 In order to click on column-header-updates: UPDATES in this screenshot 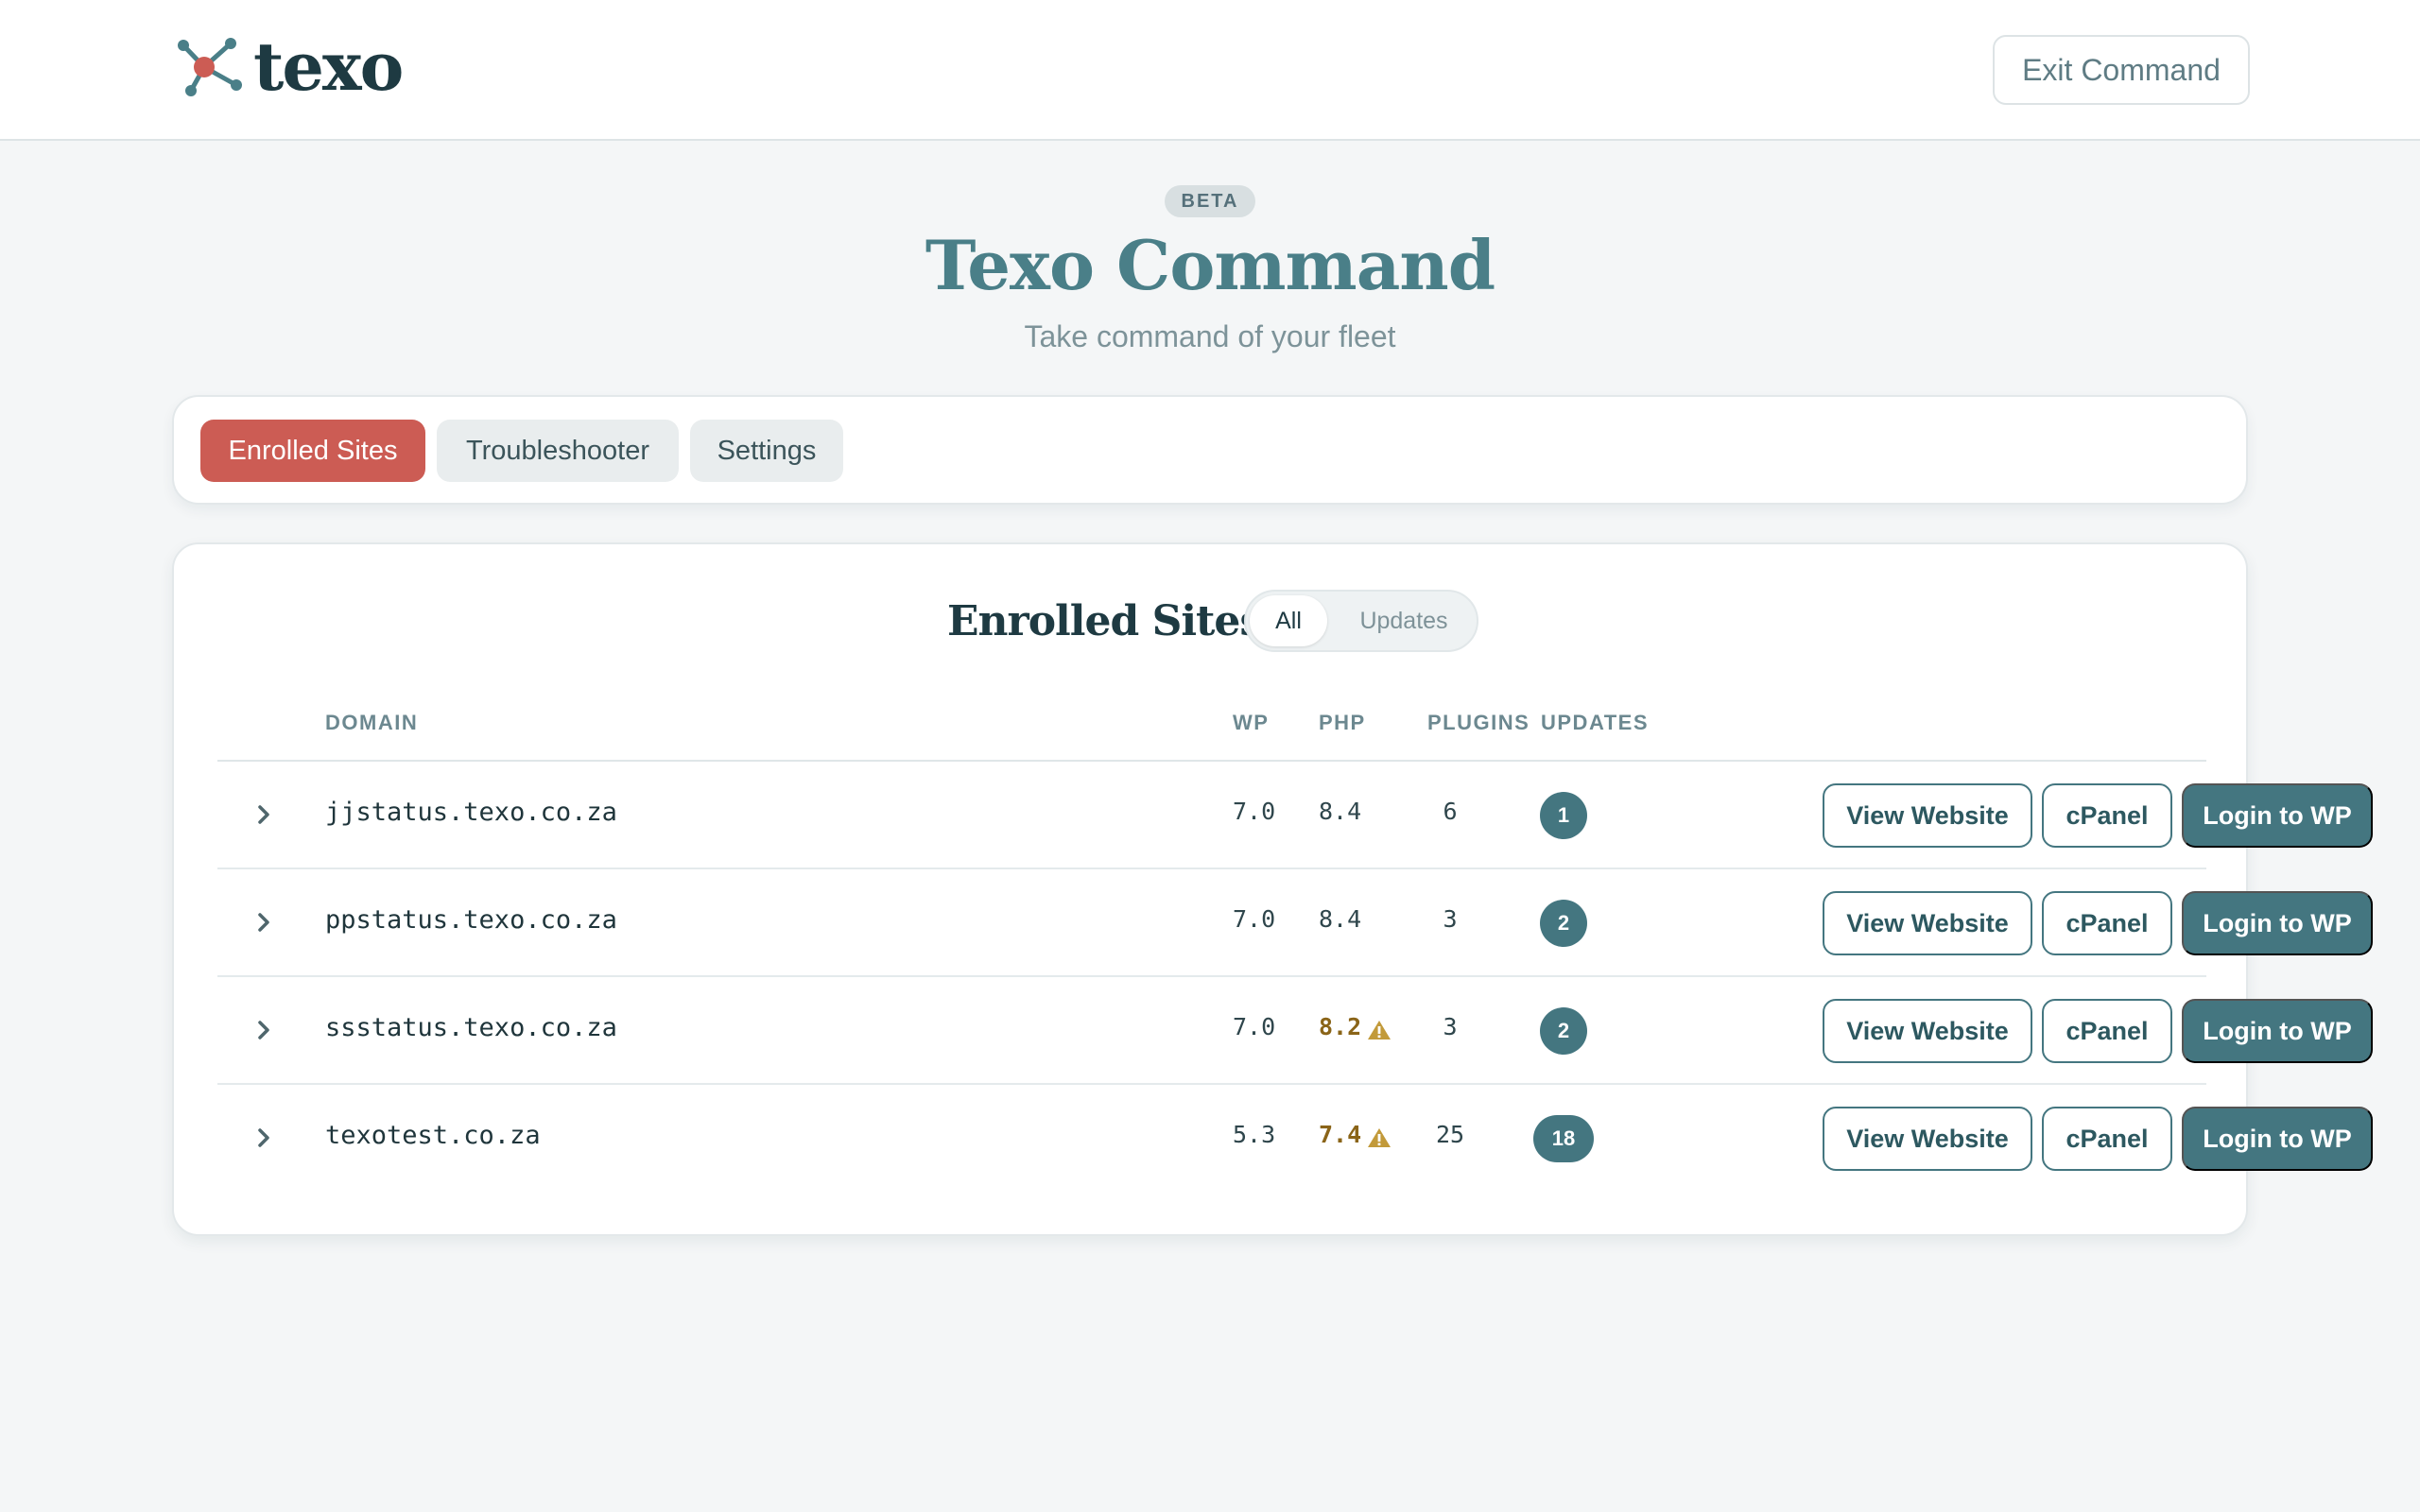, I will do `click(1595, 723)`.